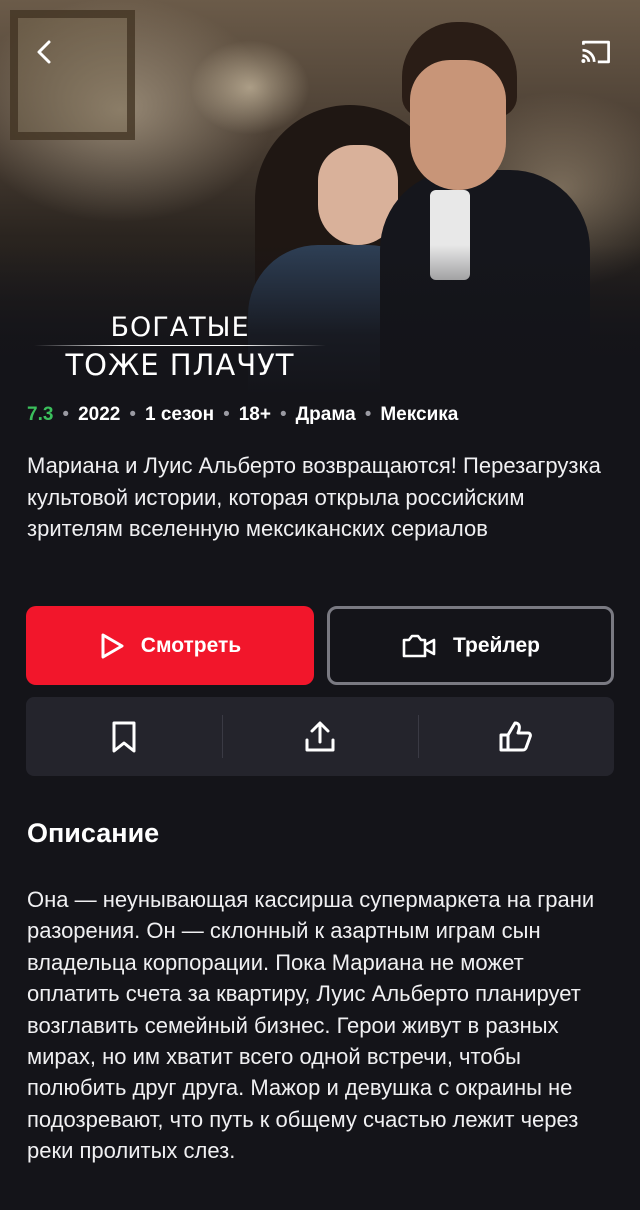 This screenshot has width=640, height=1210. What do you see at coordinates (40, 414) in the screenshot?
I see `rating: 7.3` at bounding box center [40, 414].